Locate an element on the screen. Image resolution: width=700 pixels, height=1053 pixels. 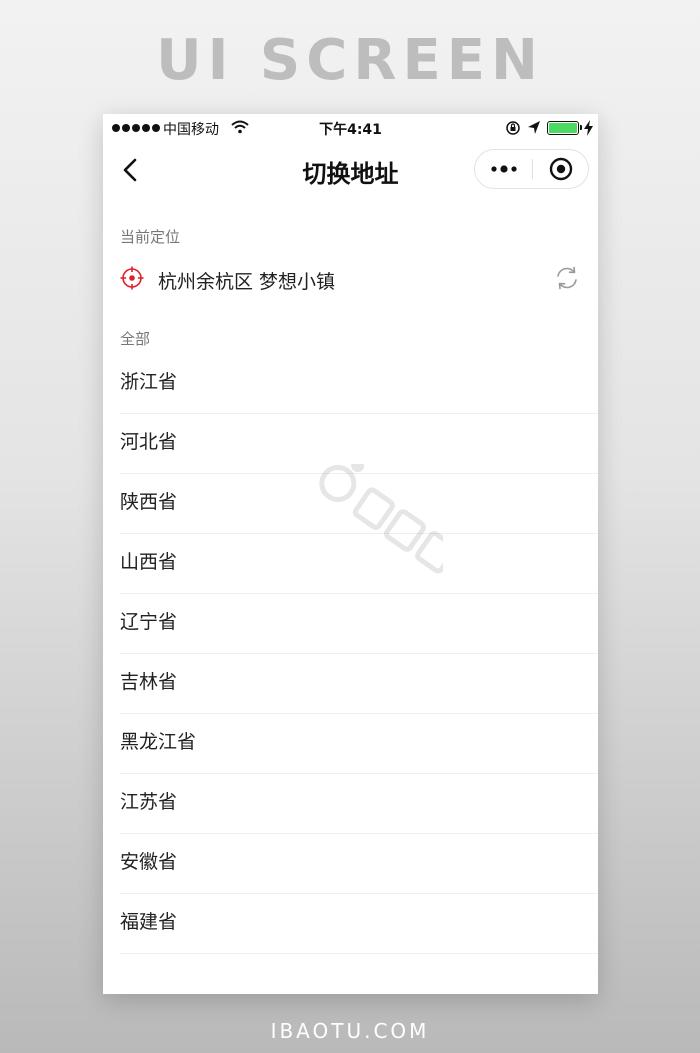
more-dots-icon is located at coordinates (503, 169).